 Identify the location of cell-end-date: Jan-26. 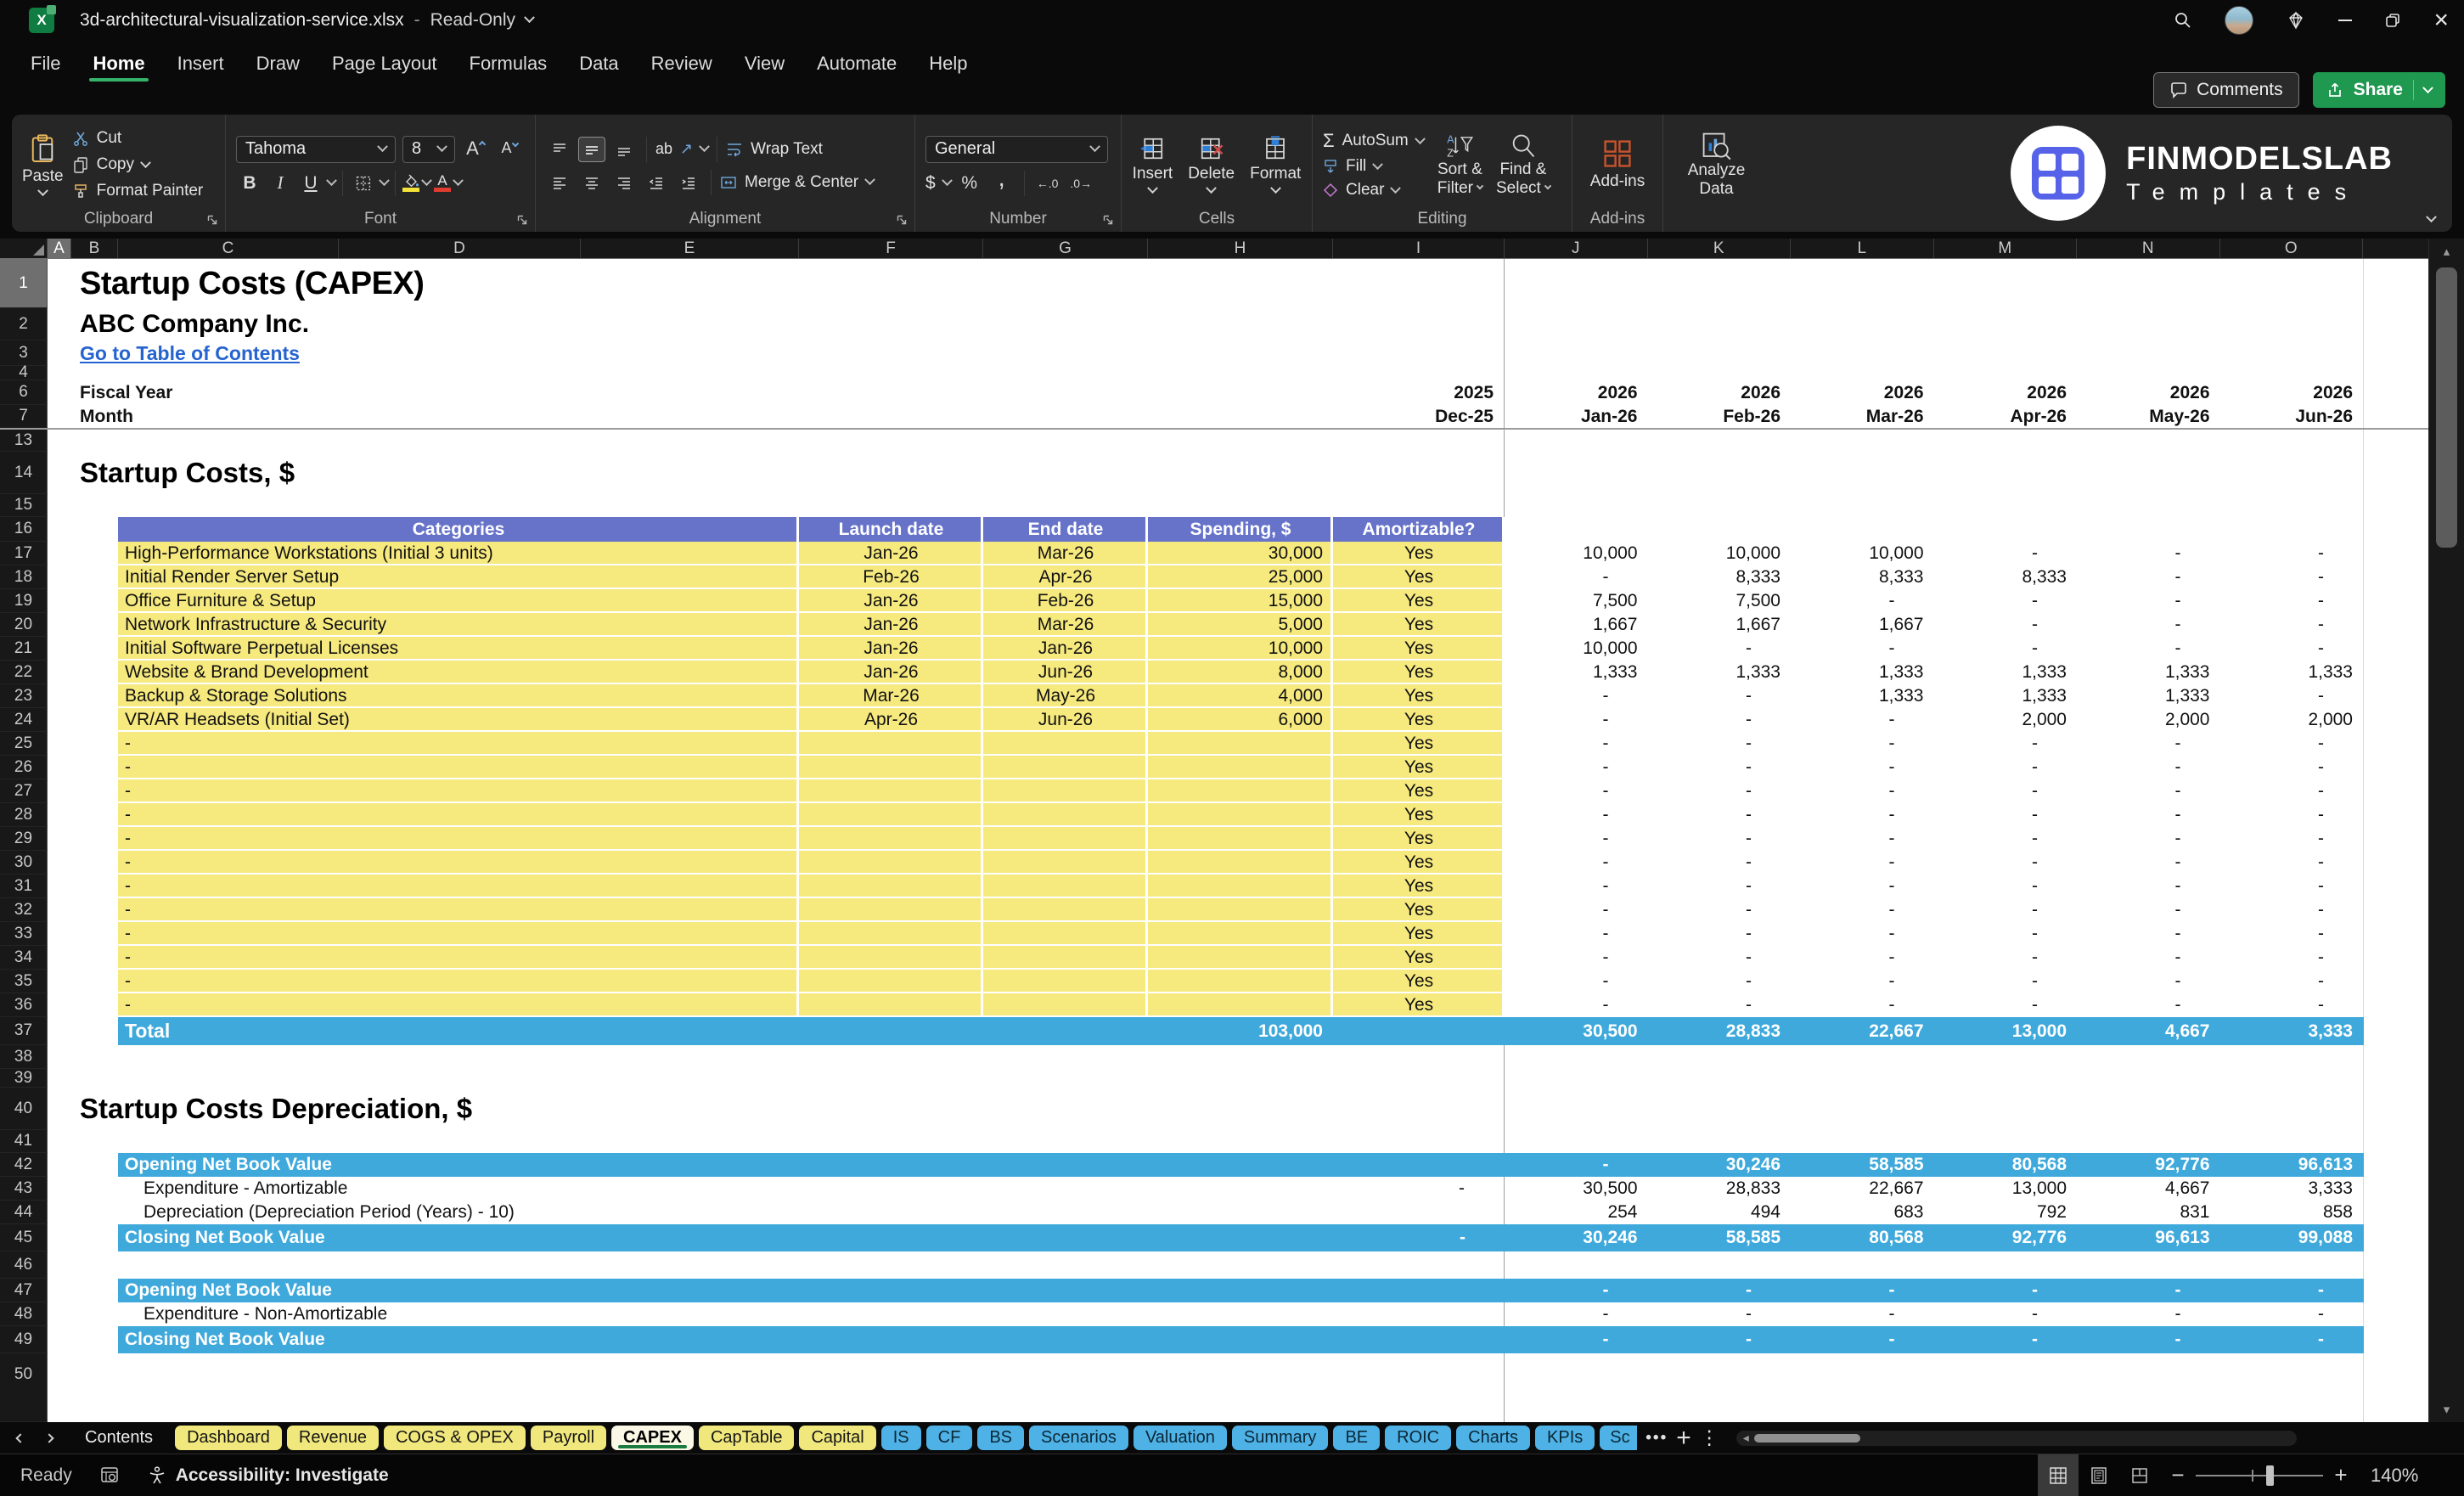
(1065, 649).